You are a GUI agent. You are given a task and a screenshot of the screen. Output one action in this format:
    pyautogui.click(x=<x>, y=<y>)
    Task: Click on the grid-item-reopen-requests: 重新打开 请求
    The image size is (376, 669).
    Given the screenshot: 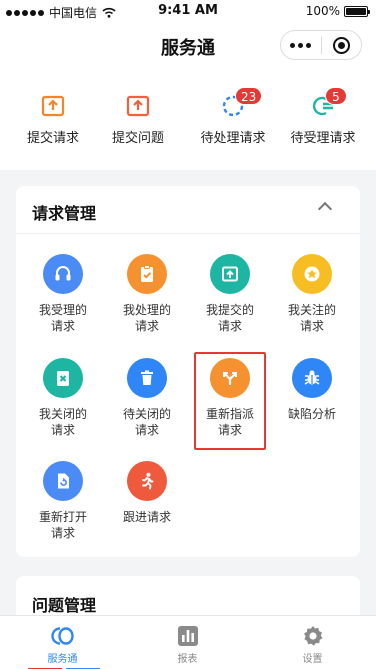 What is the action you would take?
    pyautogui.click(x=63, y=501)
    